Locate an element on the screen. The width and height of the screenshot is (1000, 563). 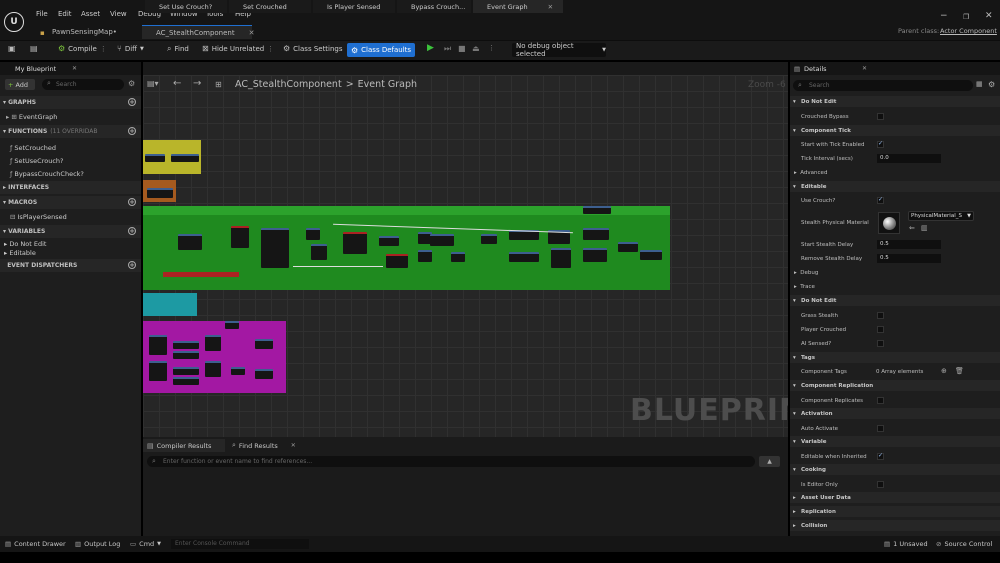
eject-icon: ⏏ is located at coordinates (476, 48).